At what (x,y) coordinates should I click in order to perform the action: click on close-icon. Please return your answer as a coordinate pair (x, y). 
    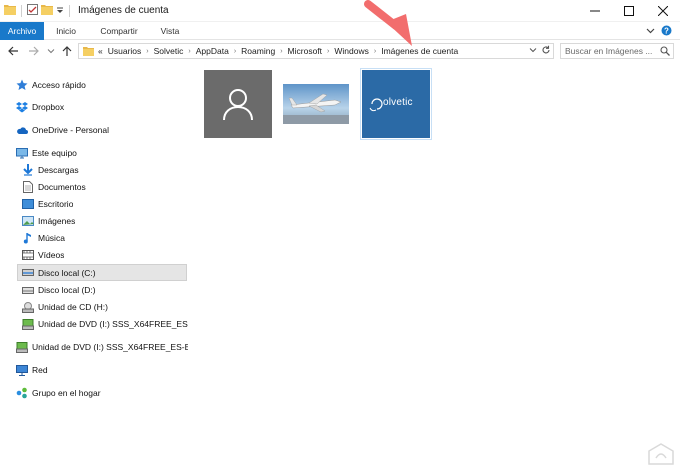
    Looking at the image, I should click on (663, 11).